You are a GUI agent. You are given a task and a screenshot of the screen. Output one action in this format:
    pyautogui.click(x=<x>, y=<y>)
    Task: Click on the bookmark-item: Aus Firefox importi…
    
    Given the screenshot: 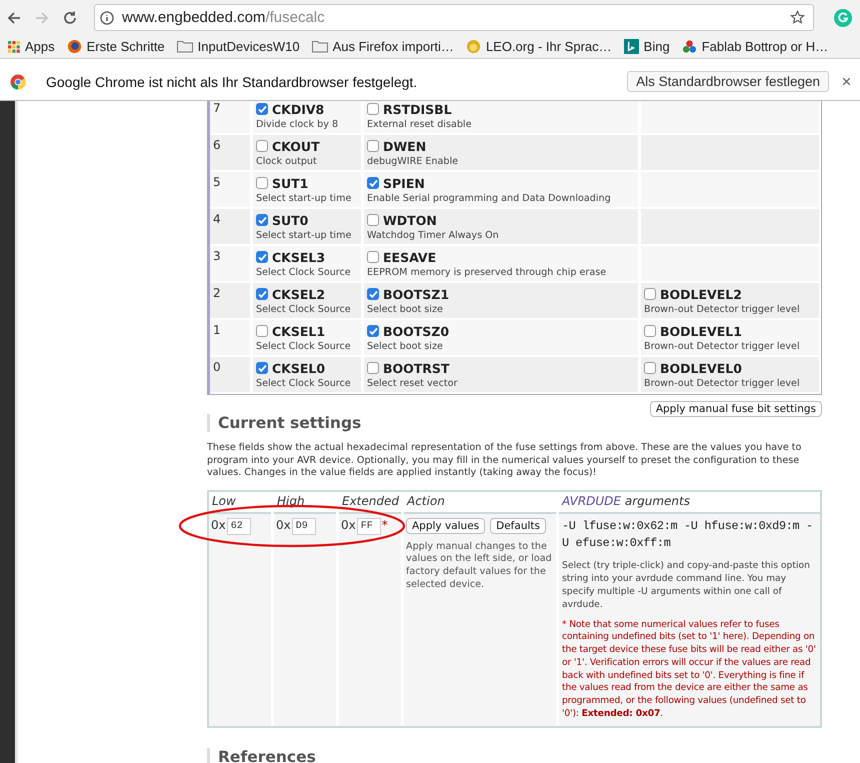 What is the action you would take?
    pyautogui.click(x=383, y=46)
    